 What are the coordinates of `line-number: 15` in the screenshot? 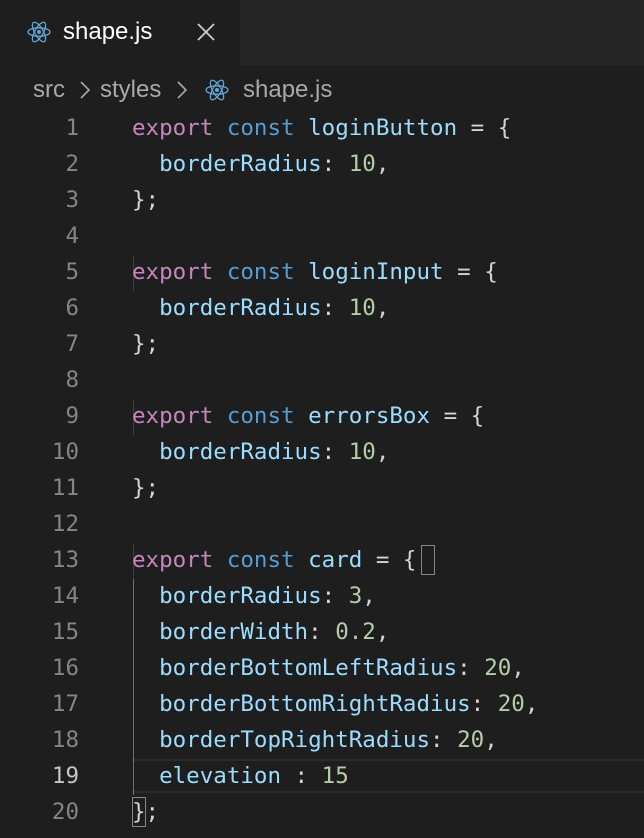 It's located at (65, 632).